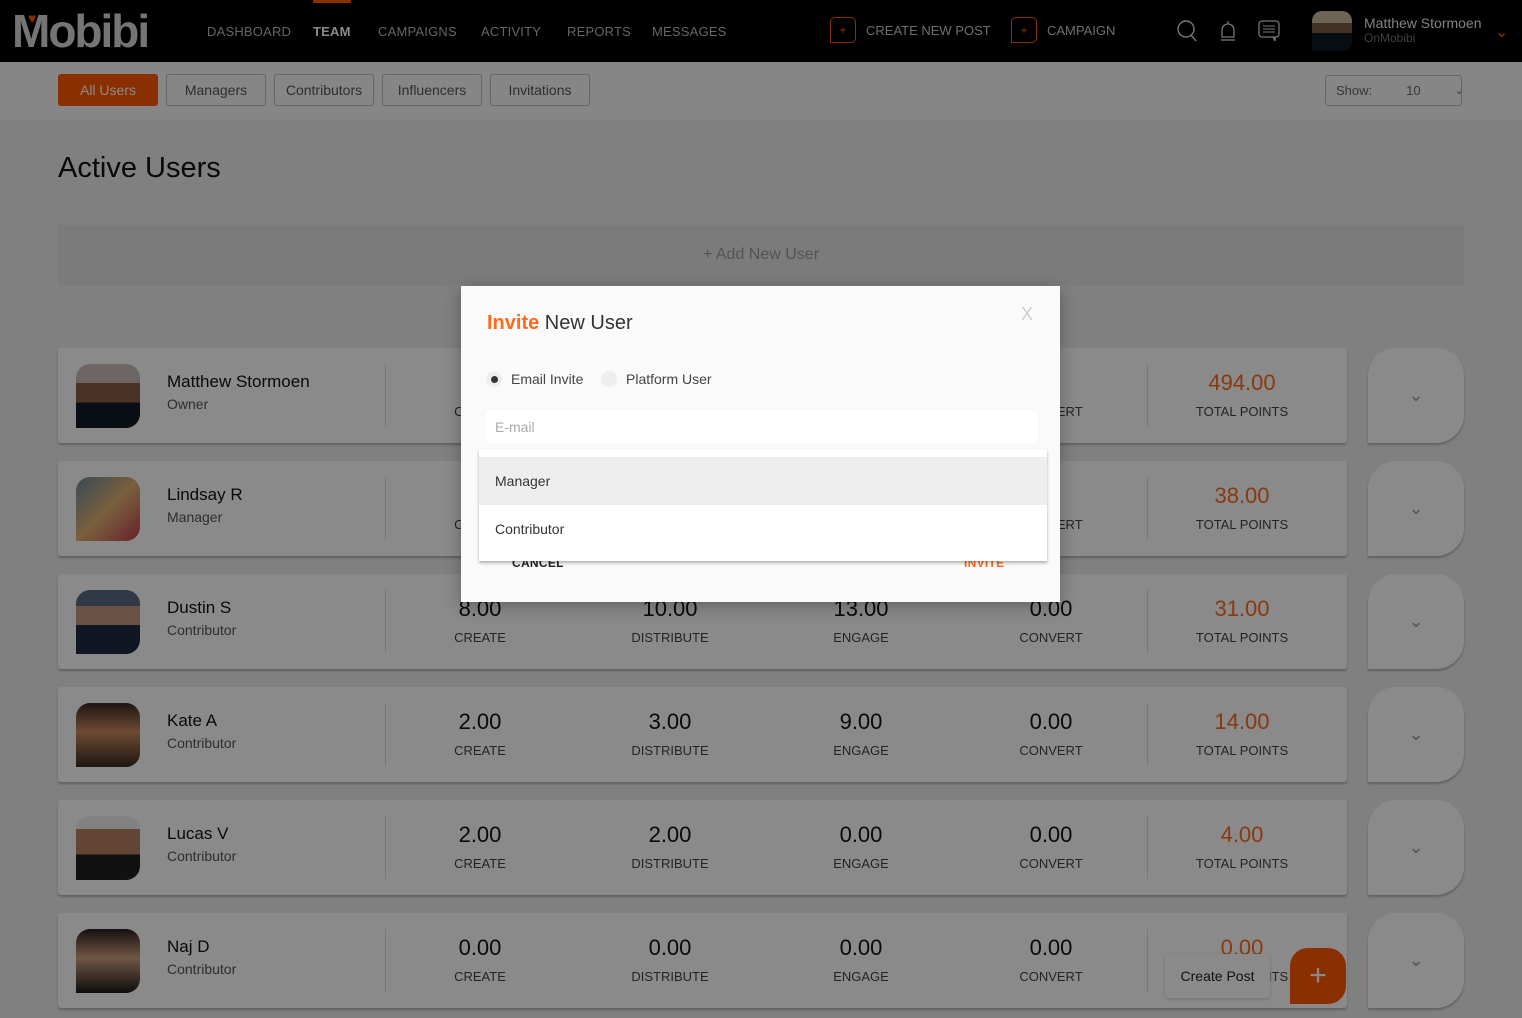  I want to click on close-icon: X, so click(1027, 314).